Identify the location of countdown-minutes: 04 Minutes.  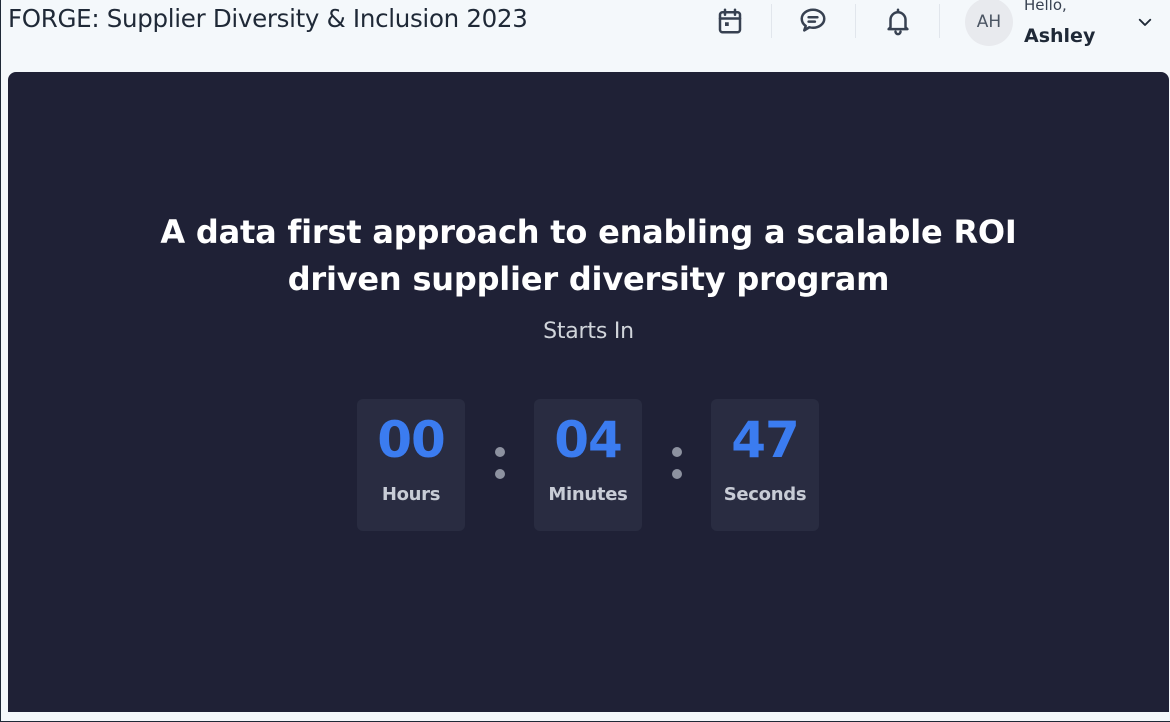
(588, 465).